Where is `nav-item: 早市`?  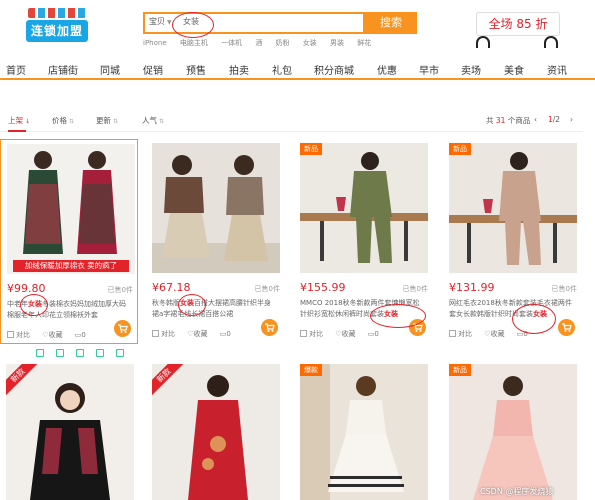
nav-item: 早市 is located at coordinates (429, 69).